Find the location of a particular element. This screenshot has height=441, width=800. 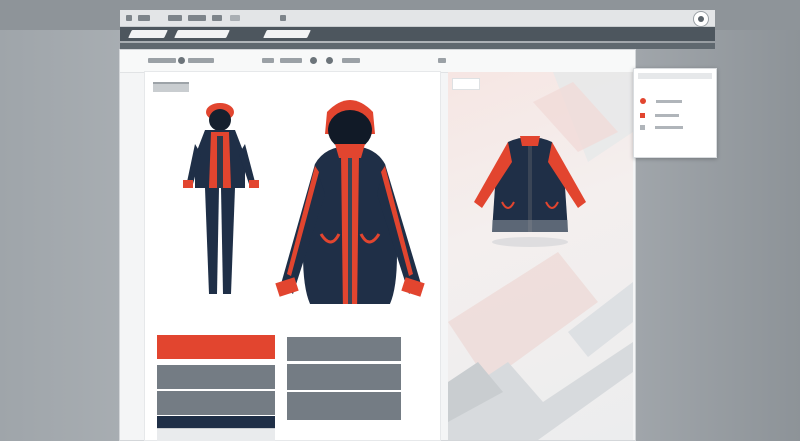

left-leg is located at coordinates (212, 241).